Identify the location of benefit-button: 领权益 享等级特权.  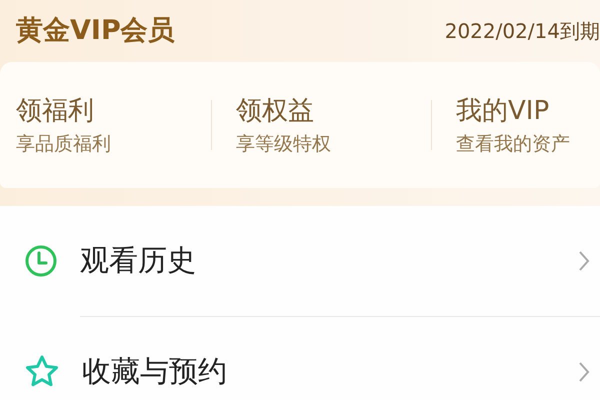
(333, 125).